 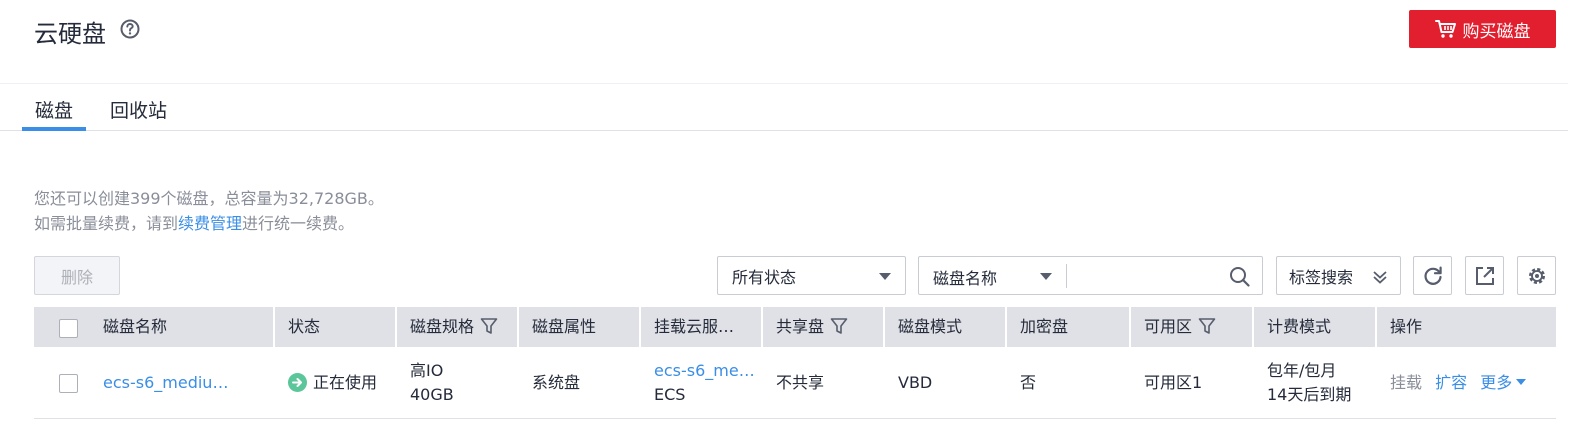 What do you see at coordinates (1406, 382) in the screenshot?
I see `attach-link: 挂载` at bounding box center [1406, 382].